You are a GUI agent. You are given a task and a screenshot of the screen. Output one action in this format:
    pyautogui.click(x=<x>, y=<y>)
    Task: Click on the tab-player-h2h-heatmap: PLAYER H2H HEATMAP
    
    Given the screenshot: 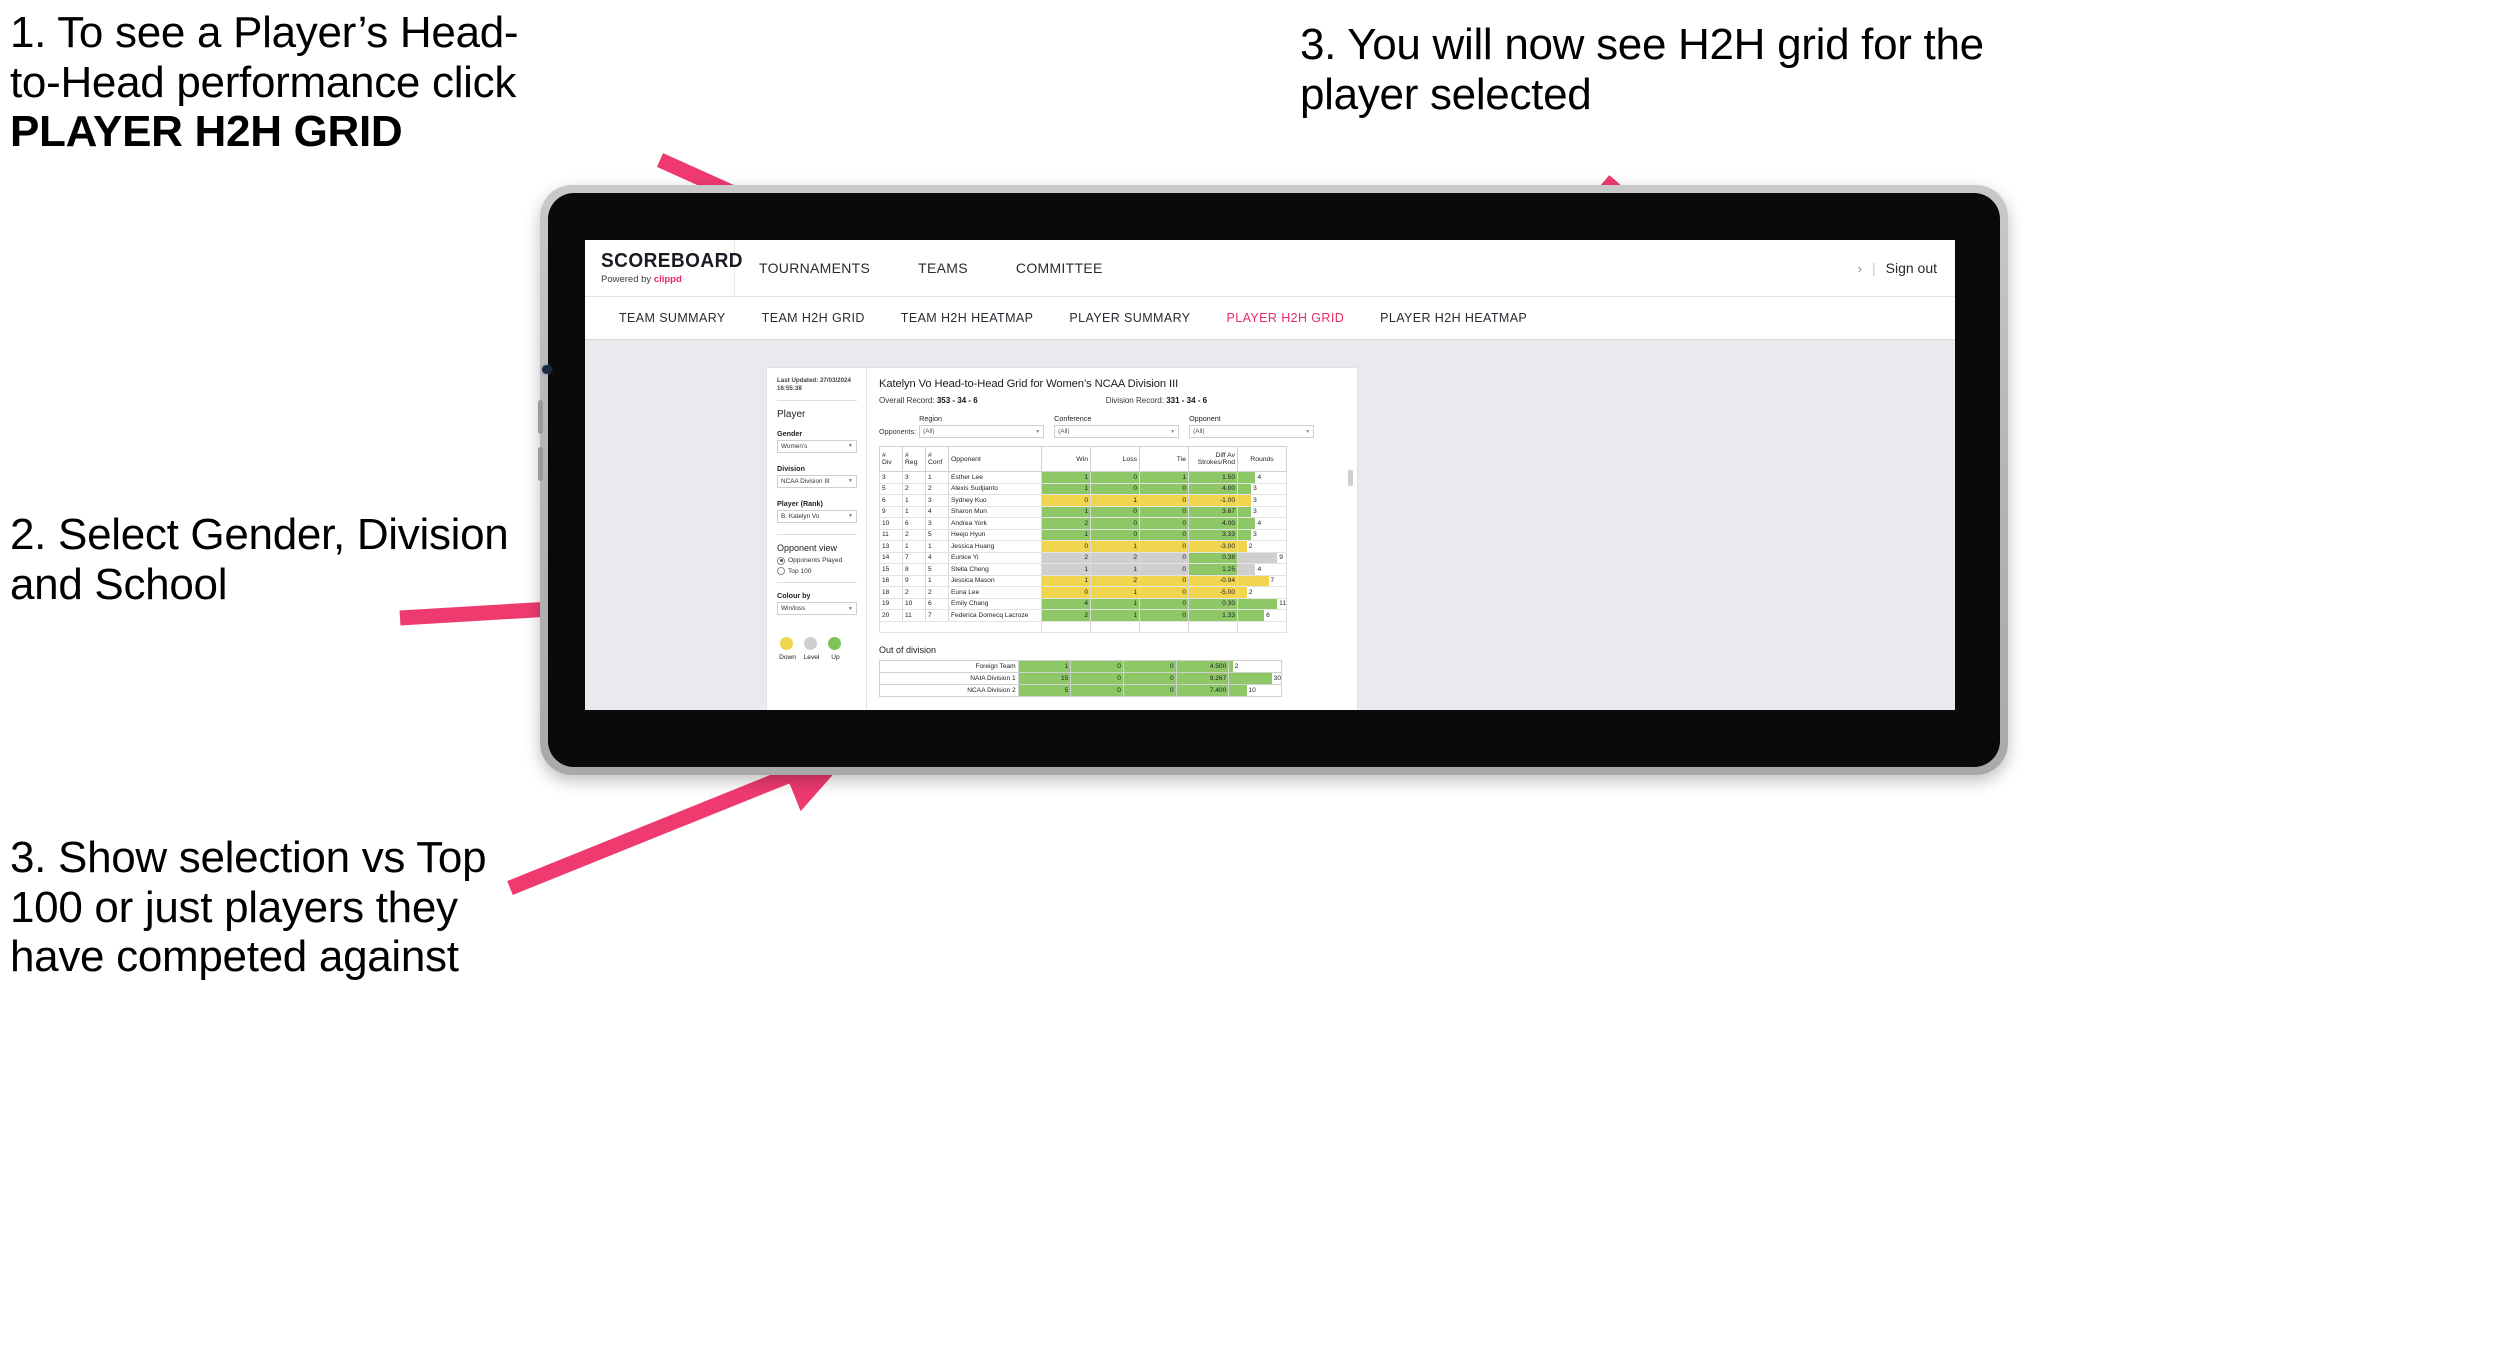 What is the action you would take?
    pyautogui.click(x=1453, y=318)
    